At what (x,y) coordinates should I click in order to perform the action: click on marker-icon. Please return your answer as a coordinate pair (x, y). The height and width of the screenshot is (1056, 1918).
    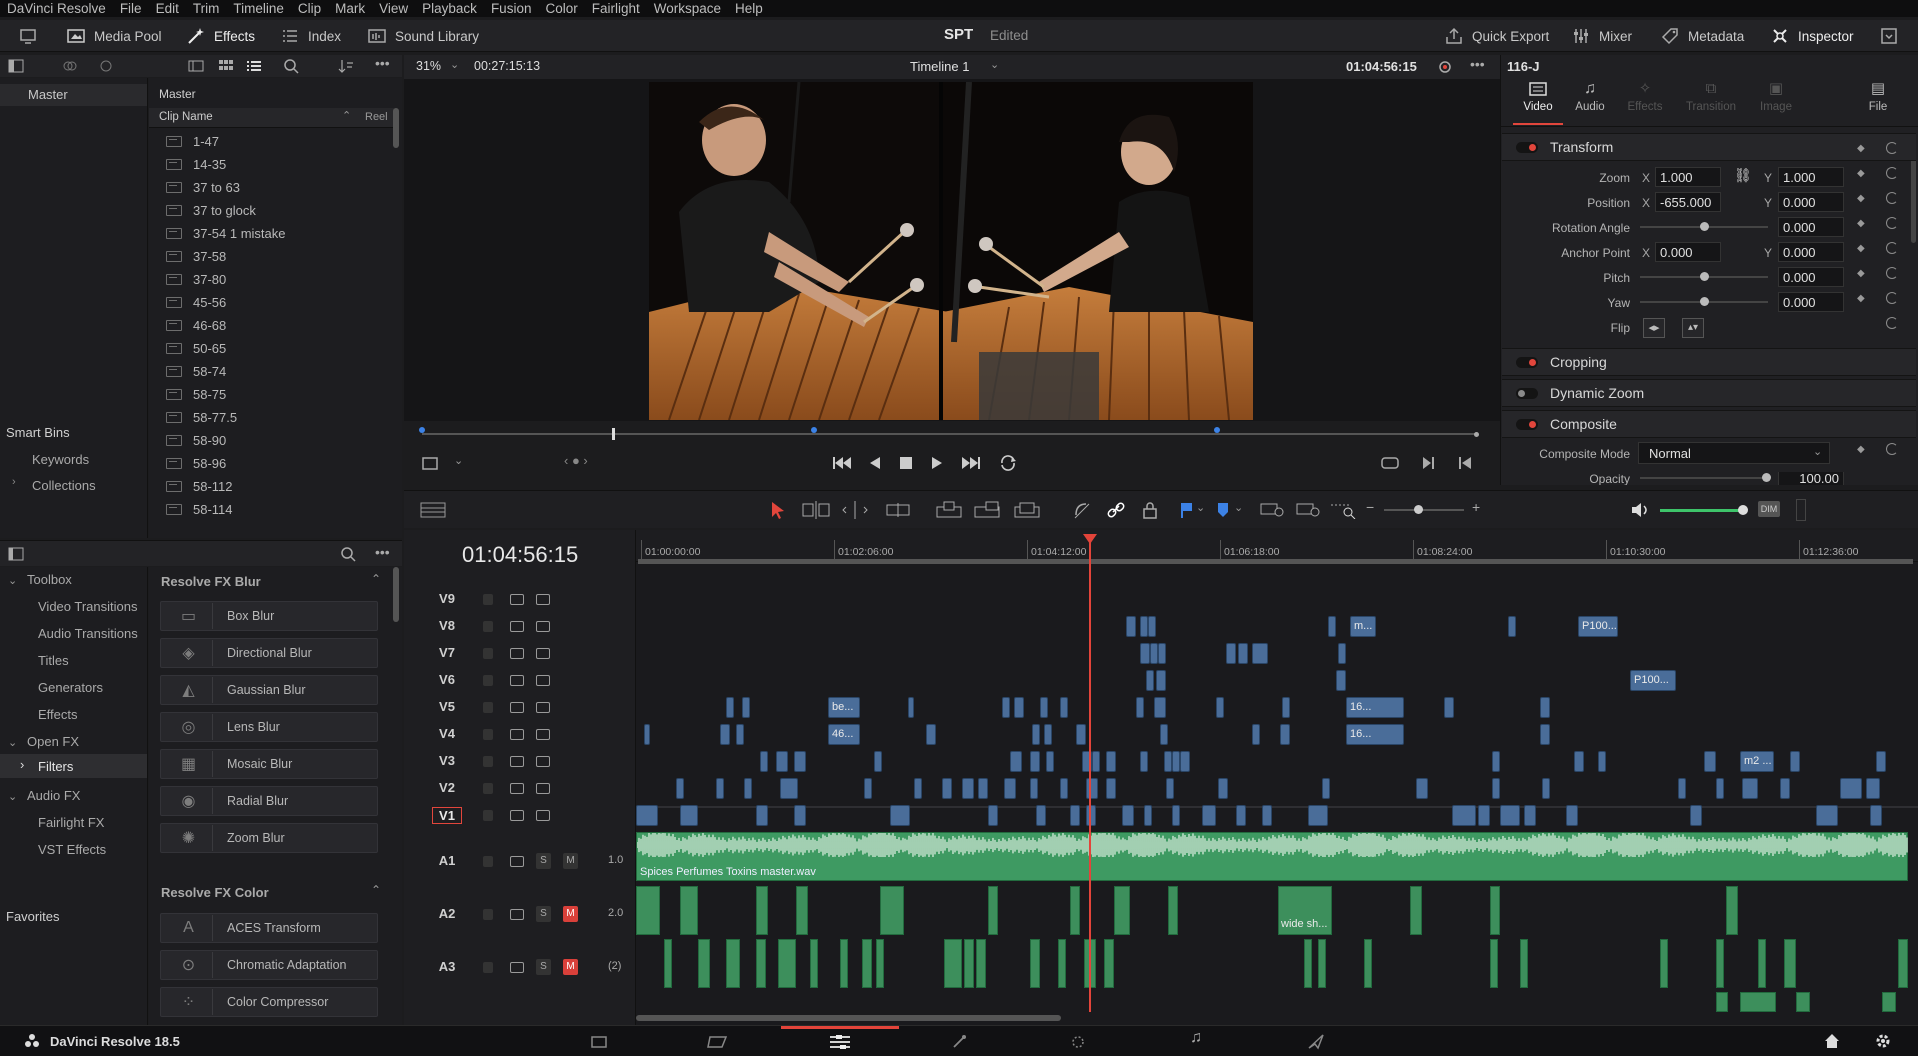
    Looking at the image, I should click on (1223, 510).